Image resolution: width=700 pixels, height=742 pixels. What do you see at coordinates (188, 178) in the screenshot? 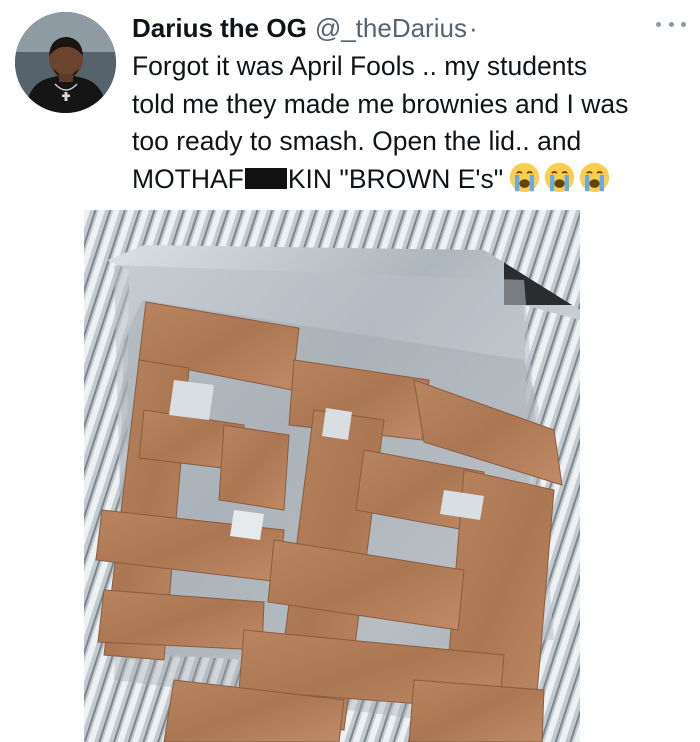
I see `tweet-line-pre: MOTHAF` at bounding box center [188, 178].